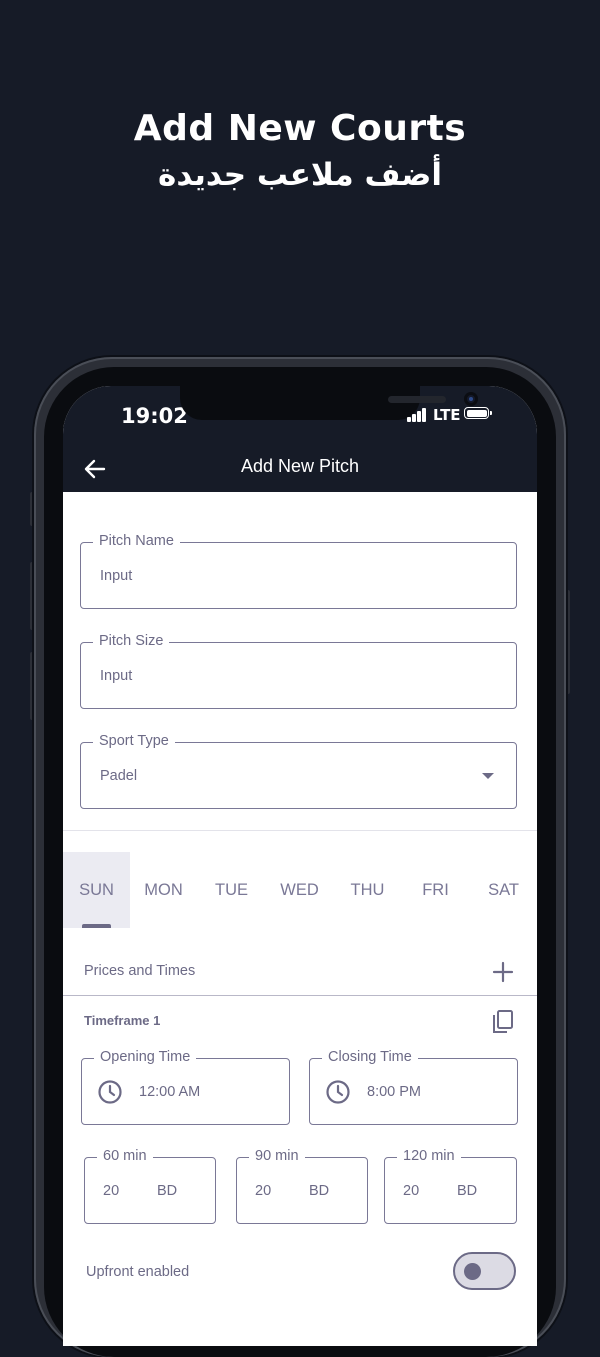 The width and height of the screenshot is (600, 1357). Describe the element at coordinates (300, 128) in the screenshot. I see `hero-title: Add New Courts` at that location.